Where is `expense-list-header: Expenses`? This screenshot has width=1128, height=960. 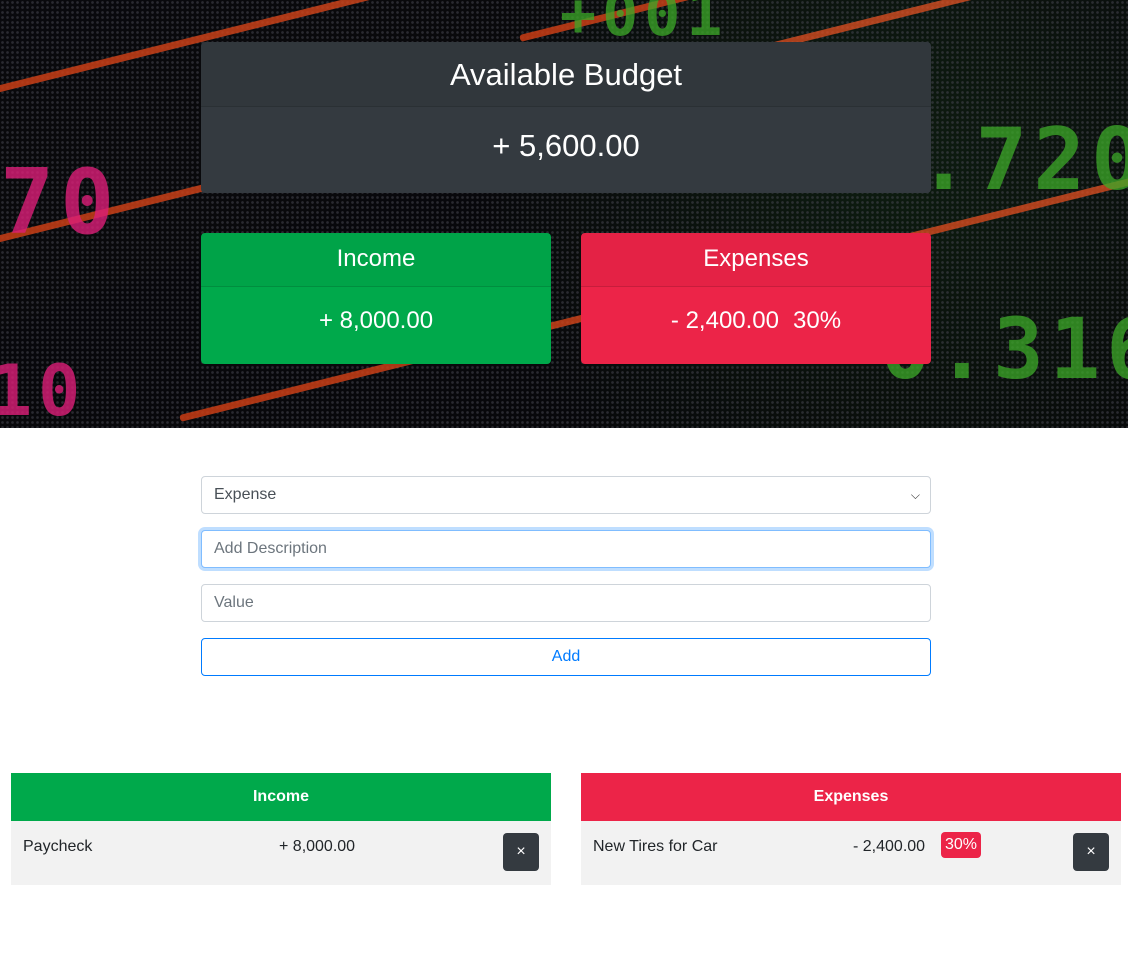 expense-list-header: Expenses is located at coordinates (851, 797).